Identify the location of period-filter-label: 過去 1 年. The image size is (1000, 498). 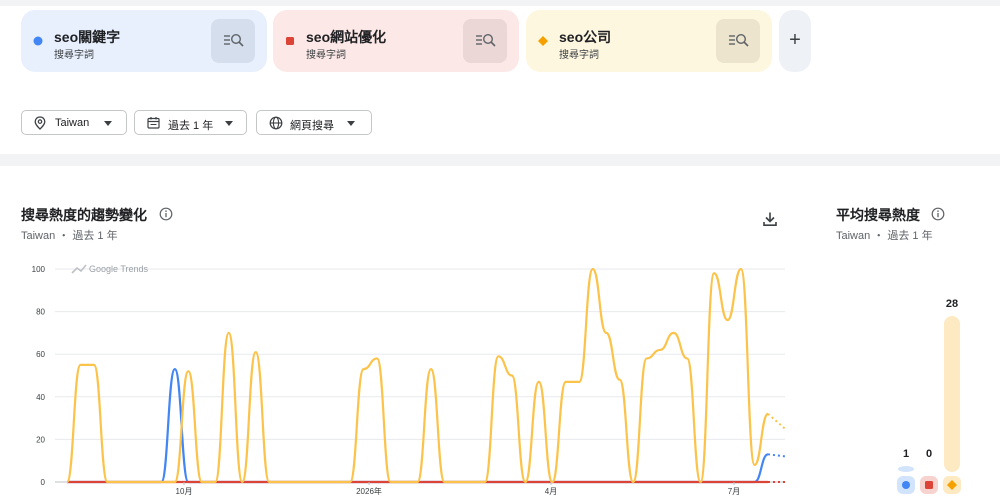
(191, 126).